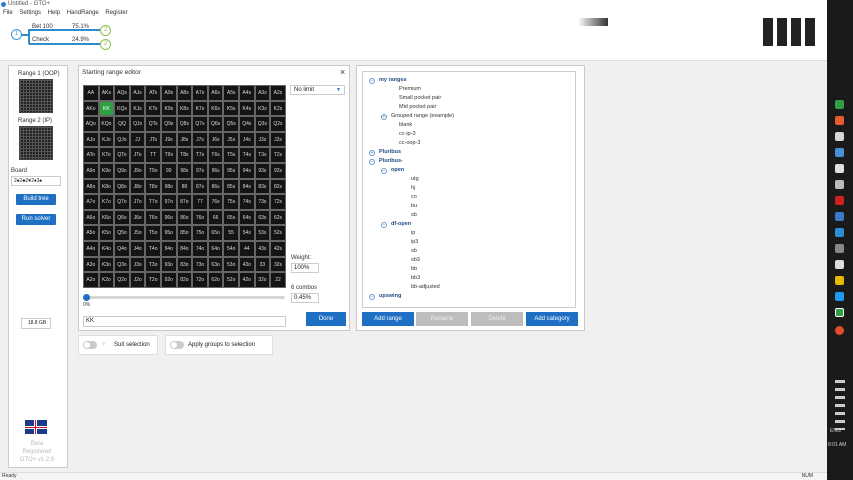 Image resolution: width=853 pixels, height=480 pixels. I want to click on menu-file: File, so click(8, 13).